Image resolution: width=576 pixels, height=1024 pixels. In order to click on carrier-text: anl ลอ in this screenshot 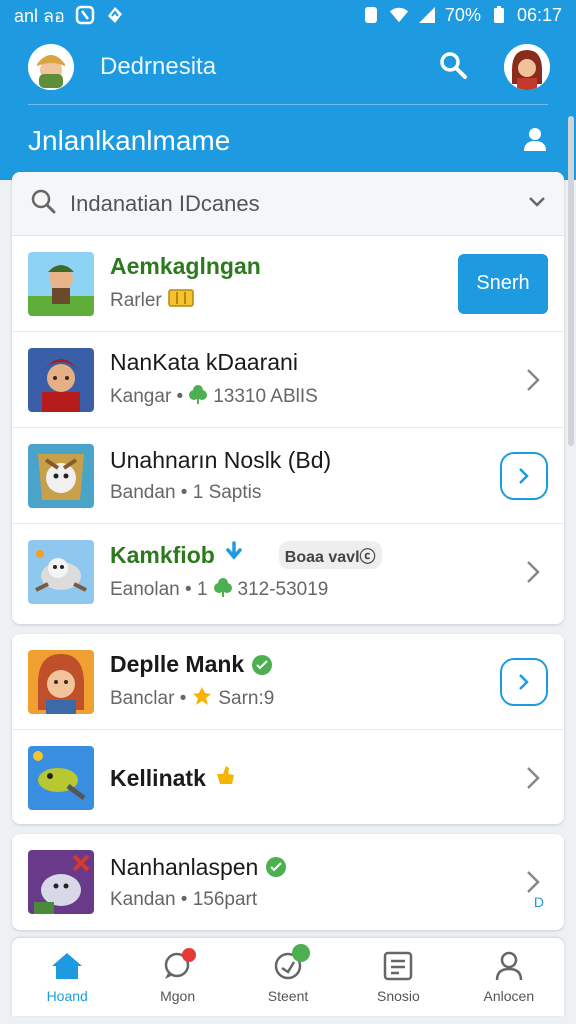, I will do `click(39, 15)`.